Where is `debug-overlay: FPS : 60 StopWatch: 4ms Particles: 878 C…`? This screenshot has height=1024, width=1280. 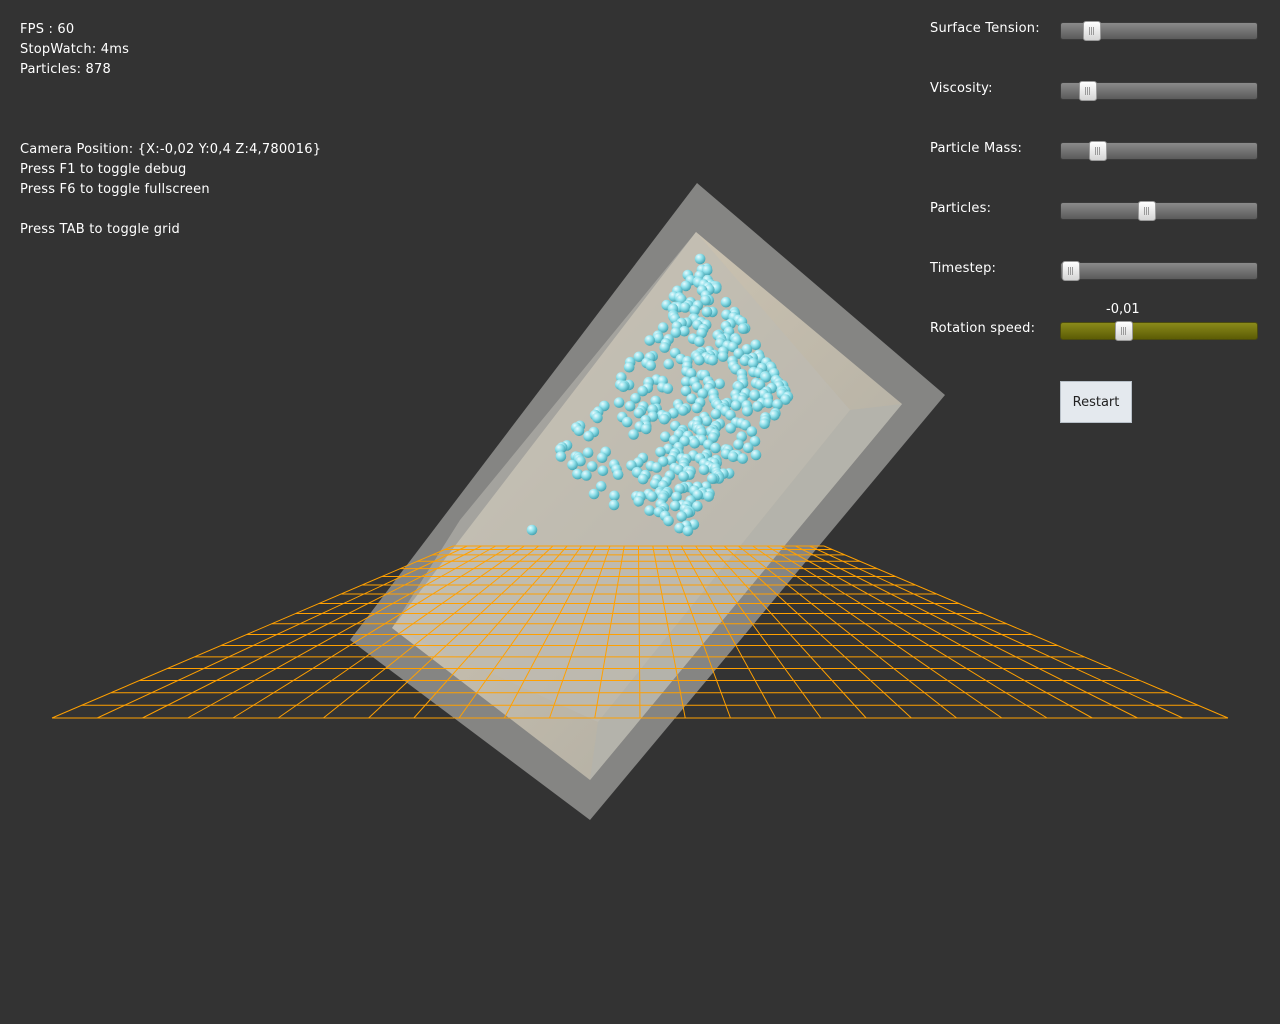
debug-overlay: FPS : 60 StopWatch: 4ms Particles: 878 C… is located at coordinates (170, 130).